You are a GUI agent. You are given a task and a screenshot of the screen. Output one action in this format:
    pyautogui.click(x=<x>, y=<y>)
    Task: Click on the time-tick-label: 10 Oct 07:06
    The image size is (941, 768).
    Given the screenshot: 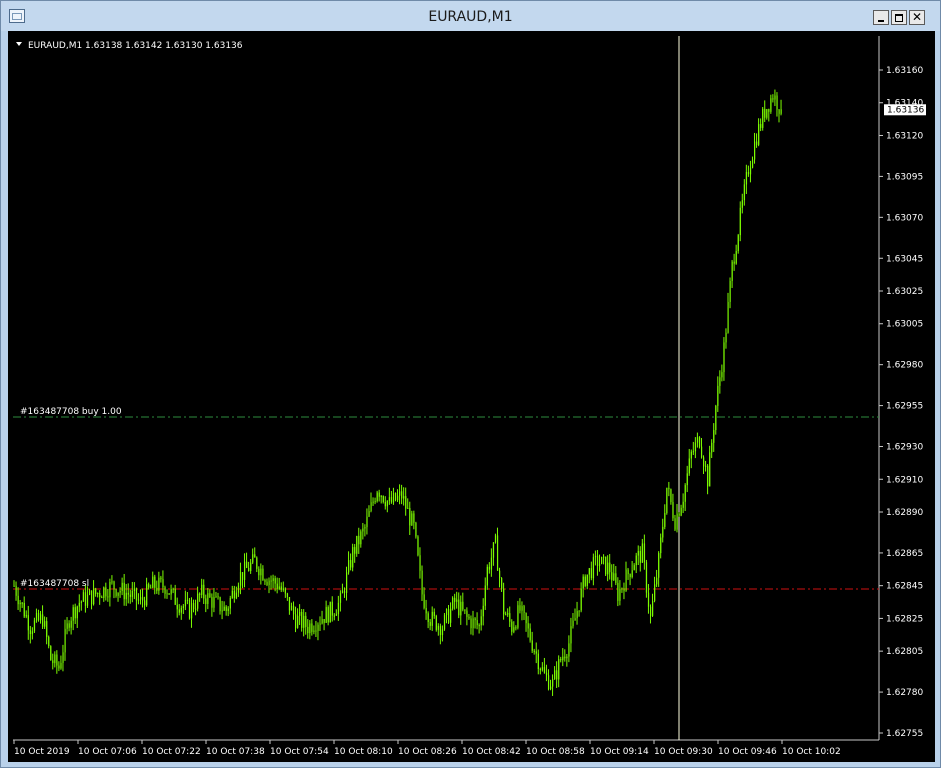 What is the action you would take?
    pyautogui.click(x=107, y=752)
    